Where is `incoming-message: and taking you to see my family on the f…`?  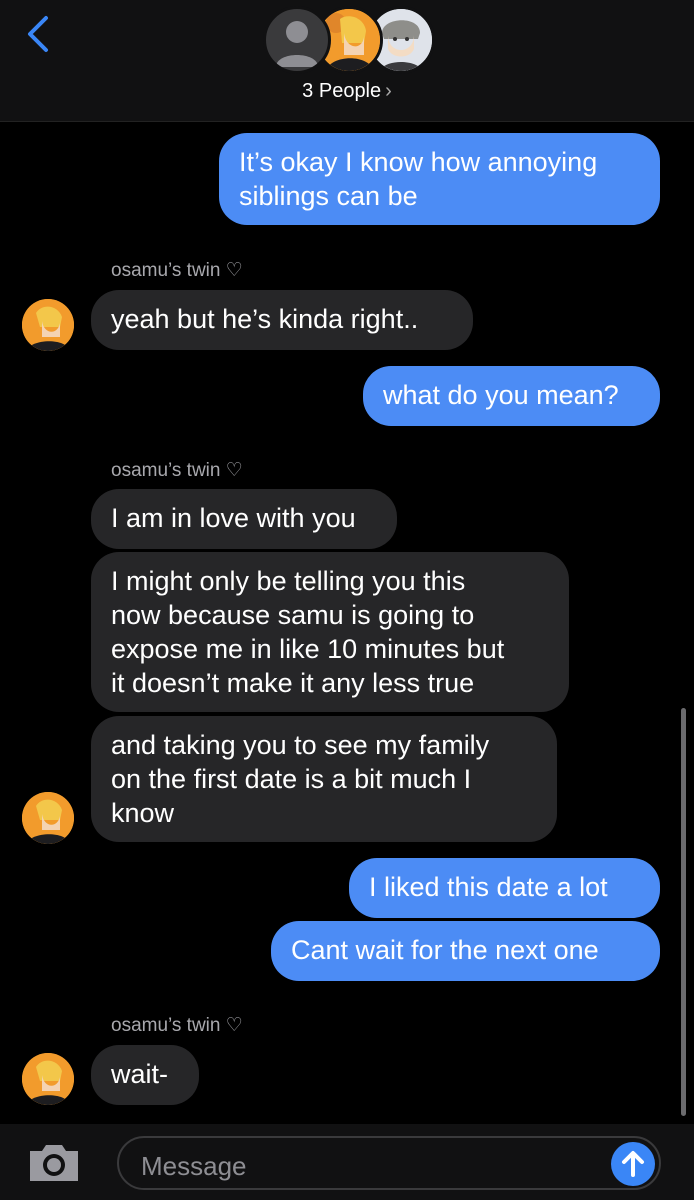 incoming-message: and taking you to see my family on the f… is located at coordinates (324, 779).